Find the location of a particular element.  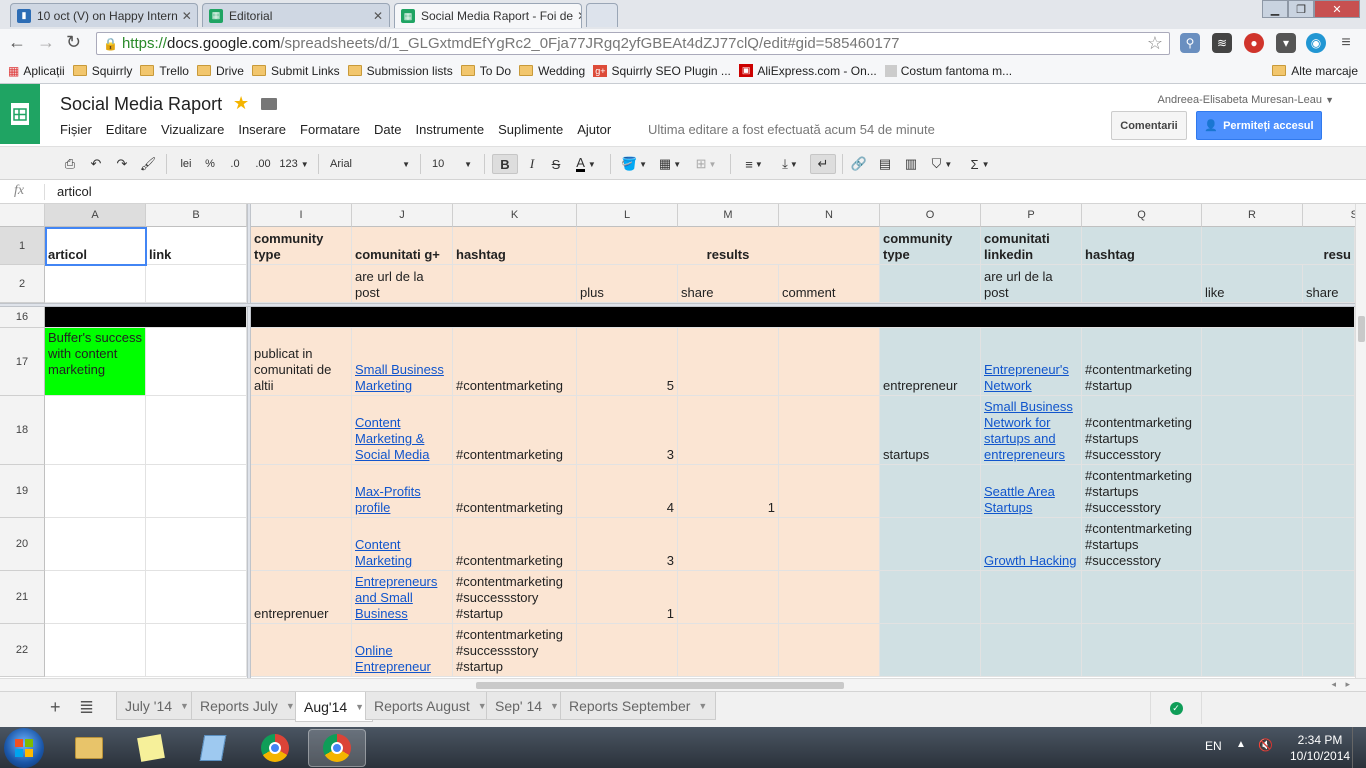

scroll-thumb is located at coordinates (1361, 329).